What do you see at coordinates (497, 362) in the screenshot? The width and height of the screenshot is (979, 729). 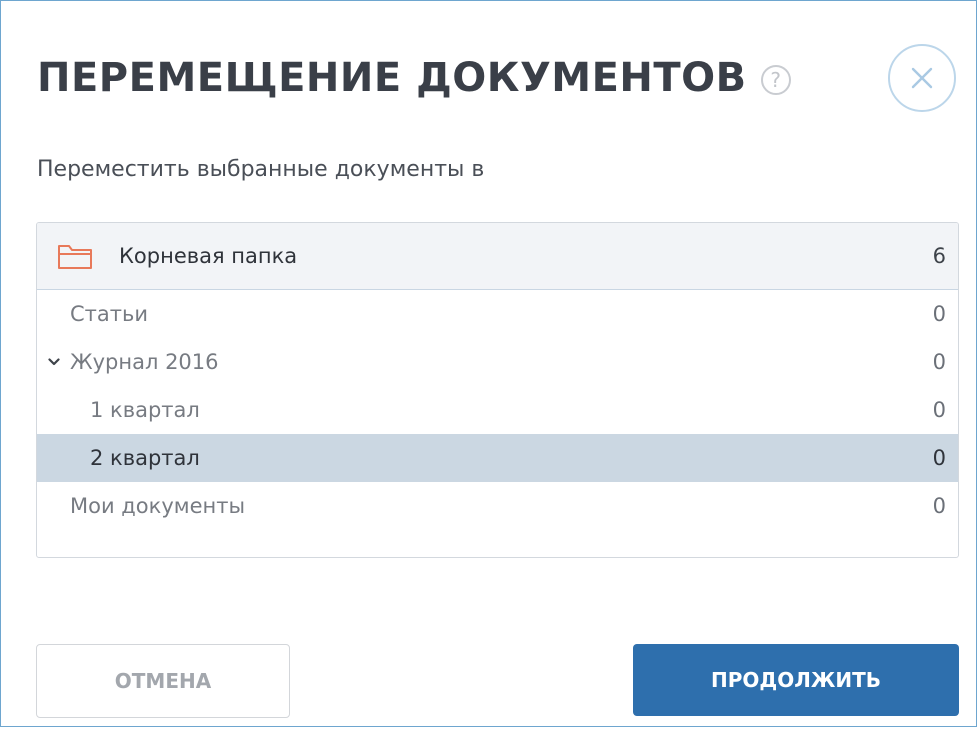 I see `tree-item-zhurnal-2016: Журнал 2016 0` at bounding box center [497, 362].